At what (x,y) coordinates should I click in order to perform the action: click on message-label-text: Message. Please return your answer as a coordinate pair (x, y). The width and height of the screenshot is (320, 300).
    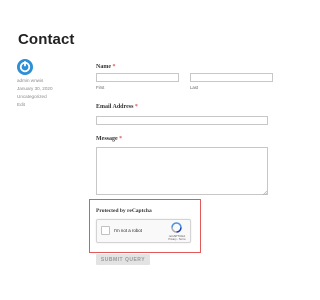
    Looking at the image, I should click on (107, 139).